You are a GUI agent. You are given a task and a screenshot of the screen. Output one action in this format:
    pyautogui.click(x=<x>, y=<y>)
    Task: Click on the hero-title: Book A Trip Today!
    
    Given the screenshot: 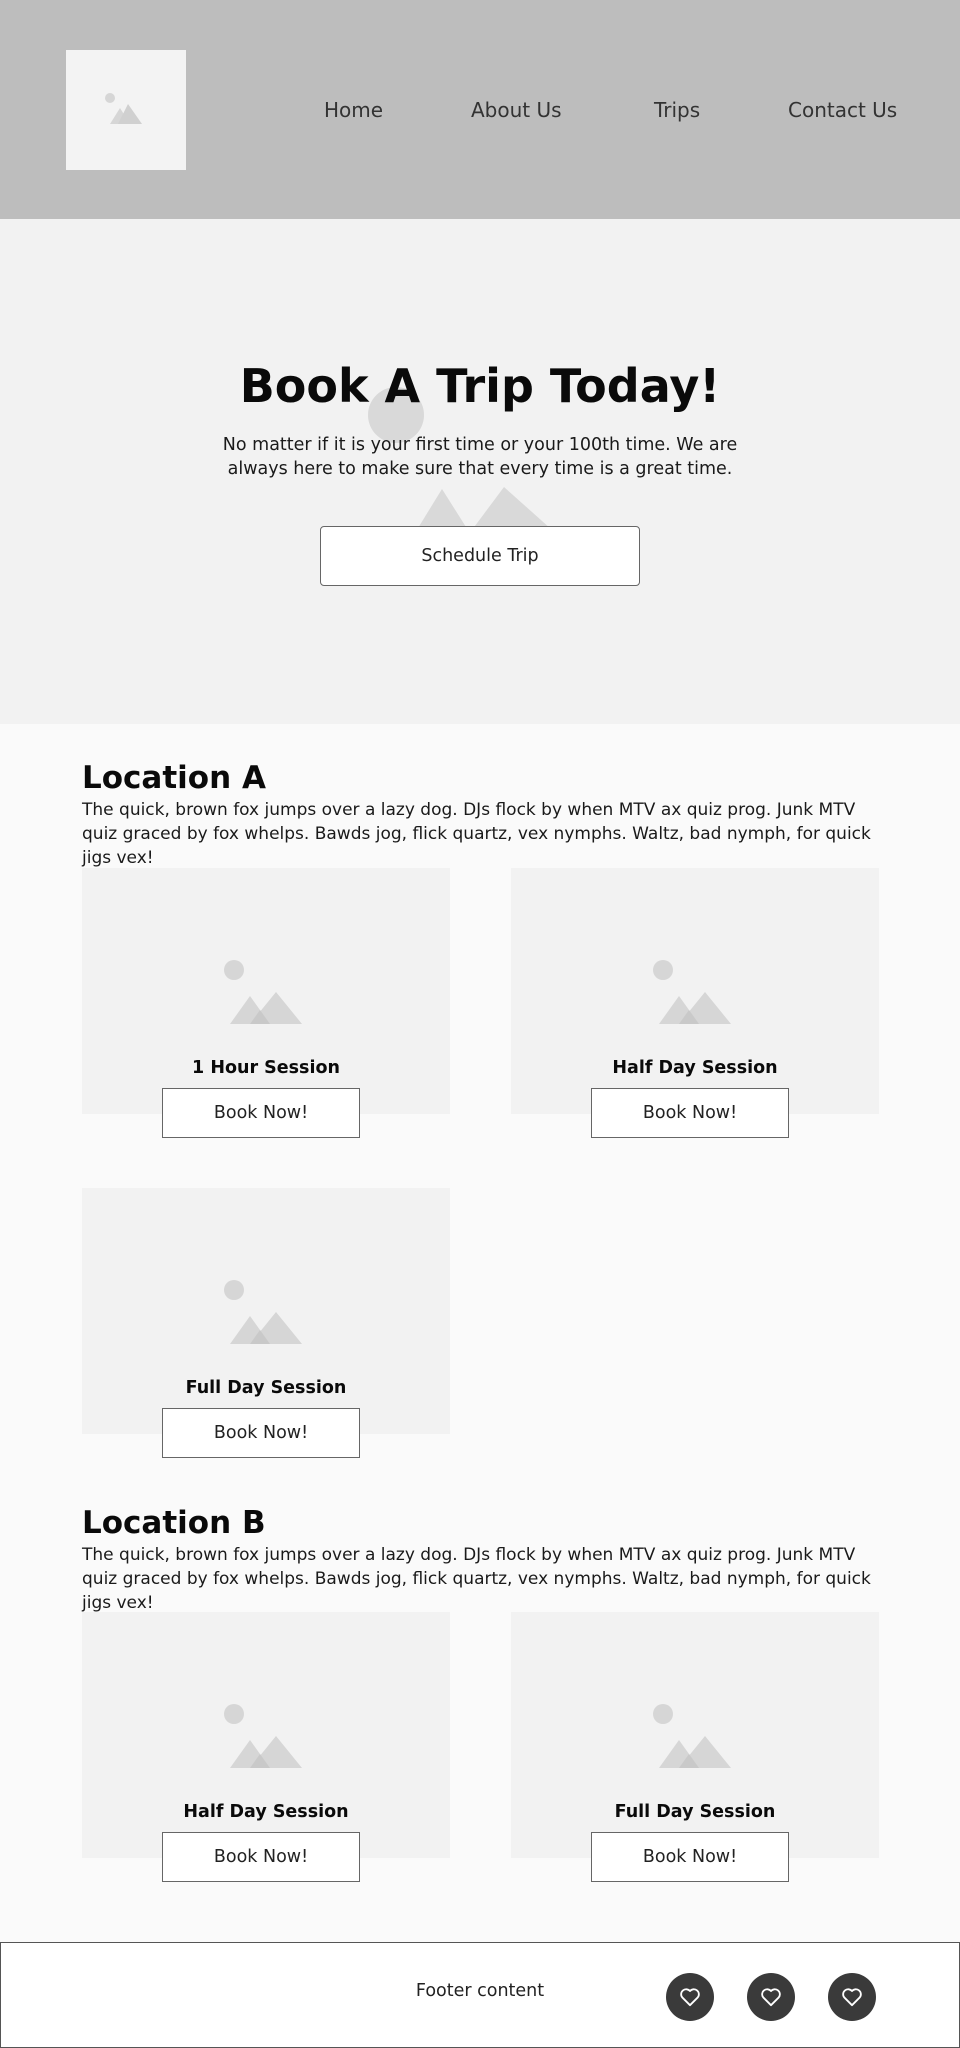 What is the action you would take?
    pyautogui.click(x=480, y=386)
    